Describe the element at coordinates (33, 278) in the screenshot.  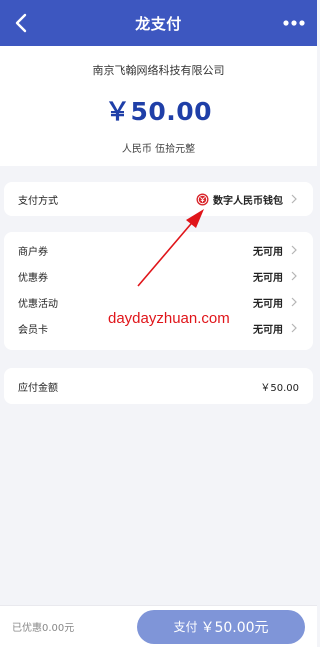
I see `discount-label: 优惠券` at that location.